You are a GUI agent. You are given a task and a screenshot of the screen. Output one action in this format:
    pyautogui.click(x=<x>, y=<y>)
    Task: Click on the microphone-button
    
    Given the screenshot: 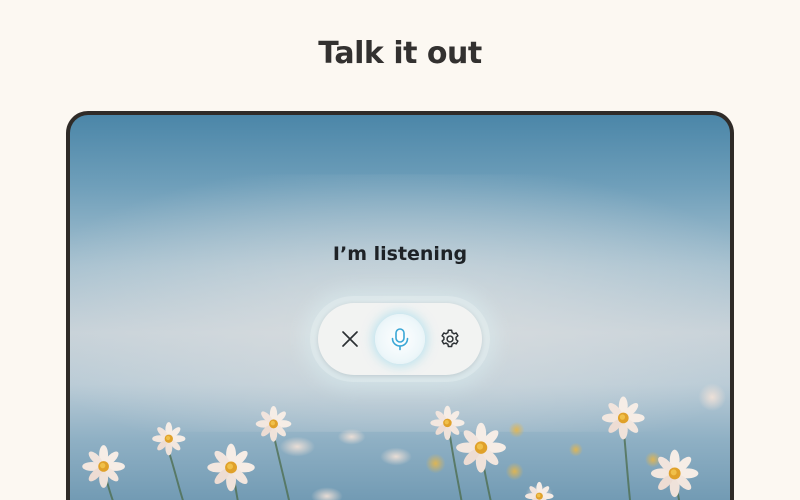 What is the action you would take?
    pyautogui.click(x=400, y=339)
    